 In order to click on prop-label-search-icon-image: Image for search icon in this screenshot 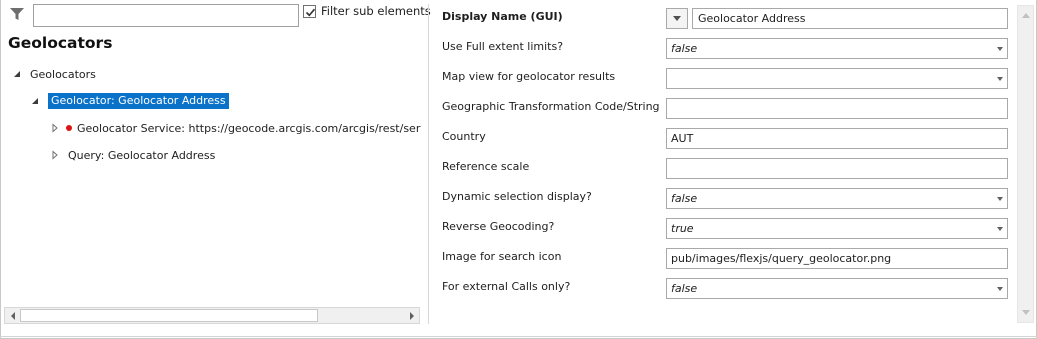, I will do `click(502, 256)`.